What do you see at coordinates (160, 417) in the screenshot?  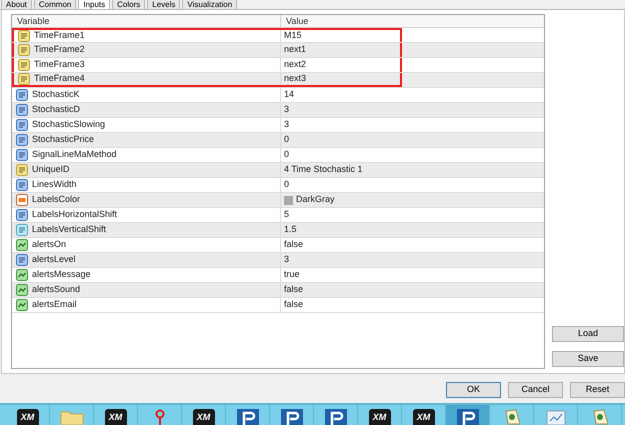 I see `pin-icon` at bounding box center [160, 417].